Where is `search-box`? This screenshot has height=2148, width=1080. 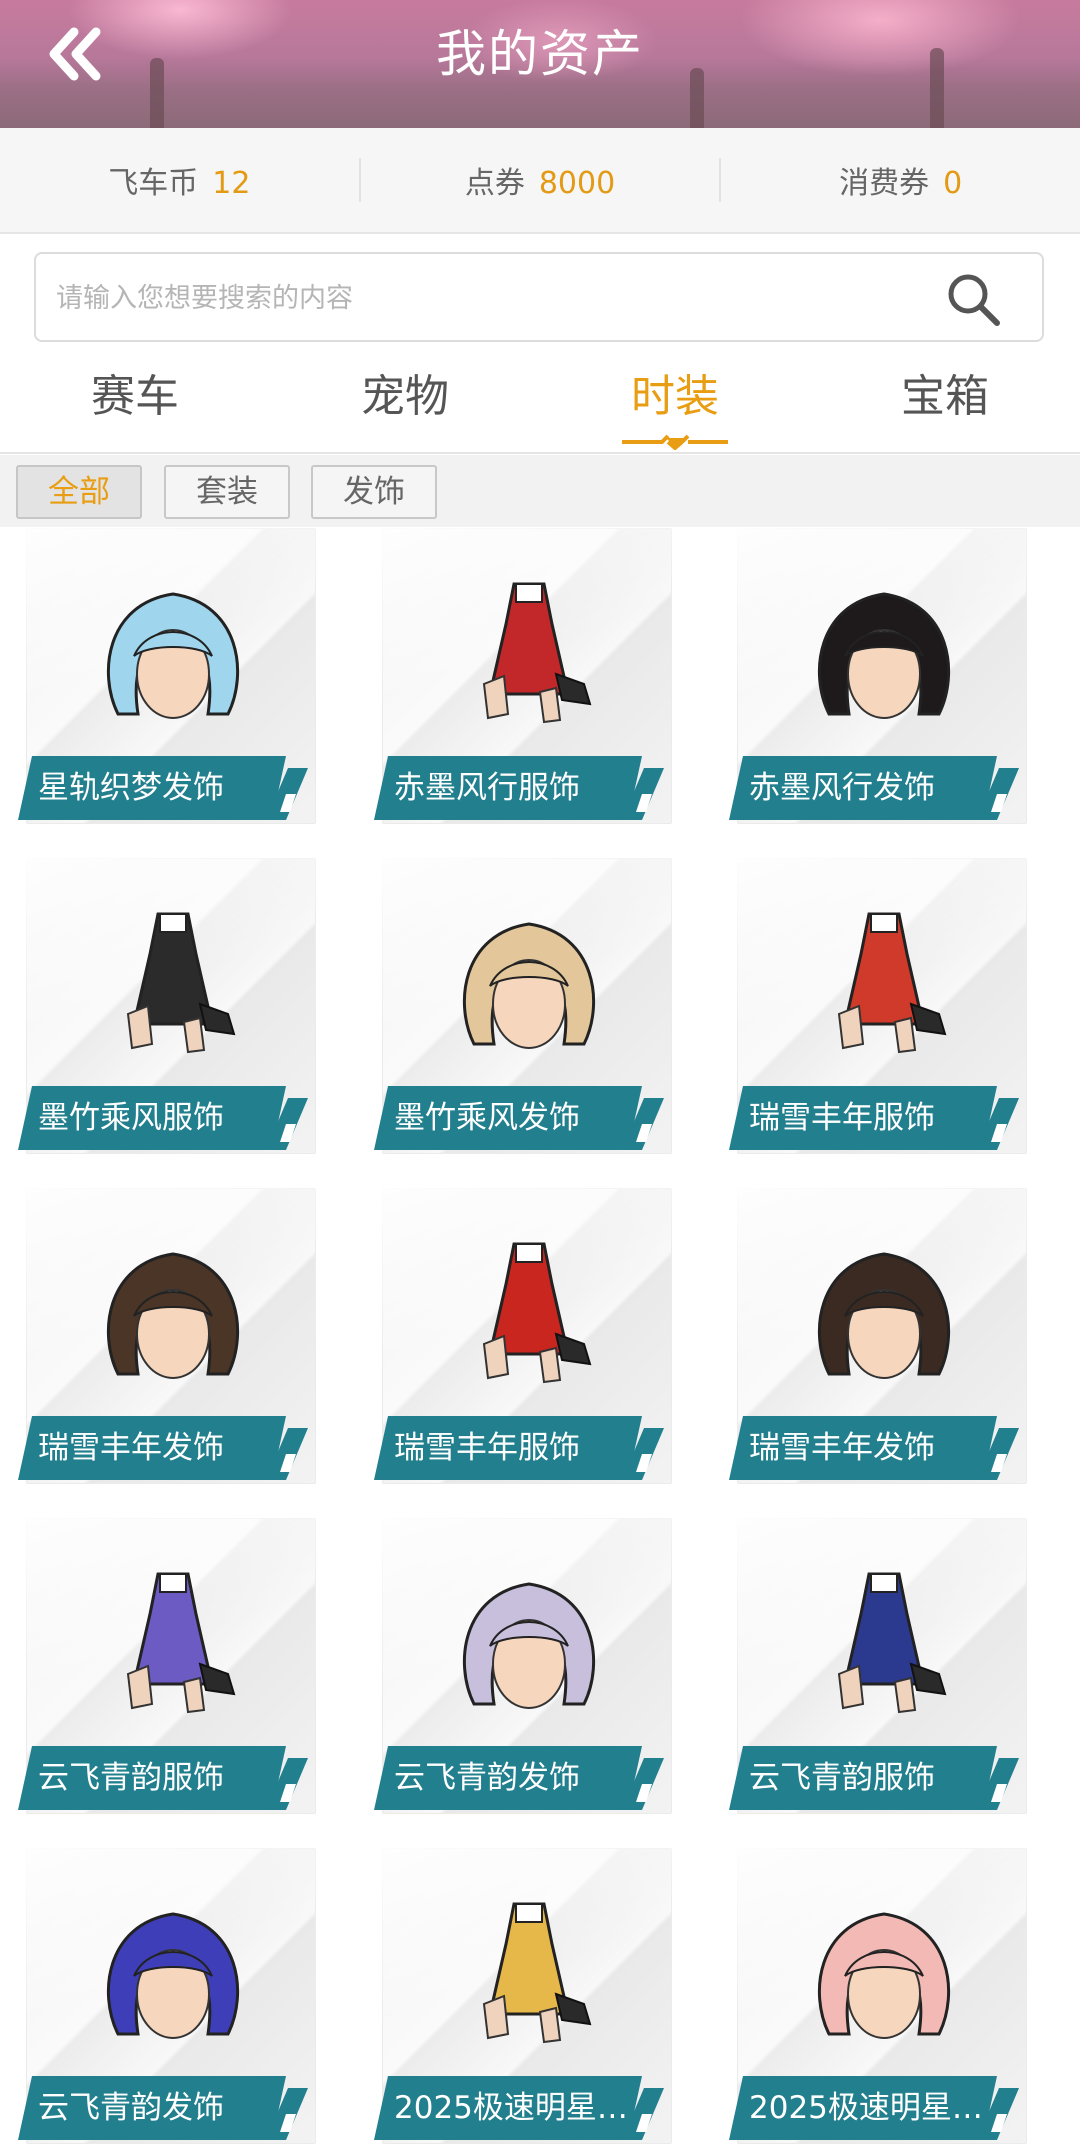 search-box is located at coordinates (539, 297).